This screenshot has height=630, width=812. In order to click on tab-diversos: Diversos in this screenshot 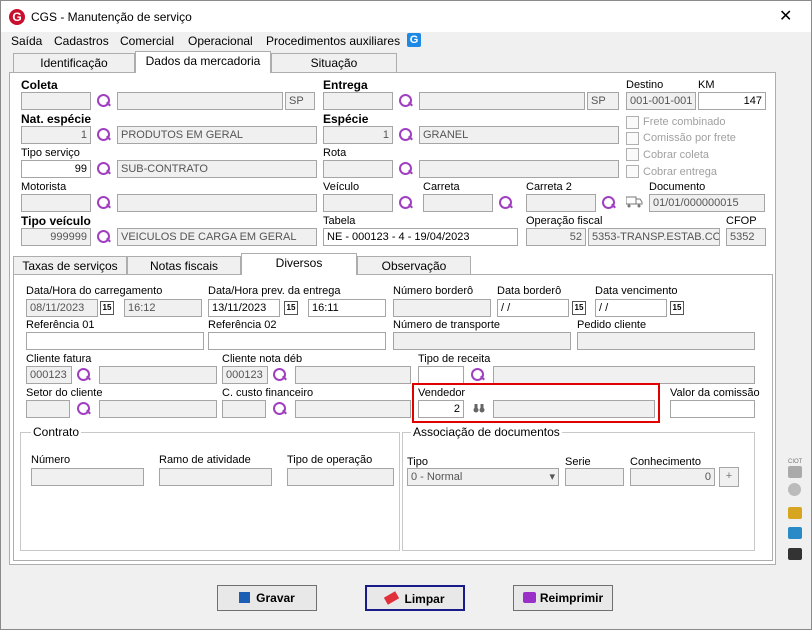, I will do `click(299, 264)`.